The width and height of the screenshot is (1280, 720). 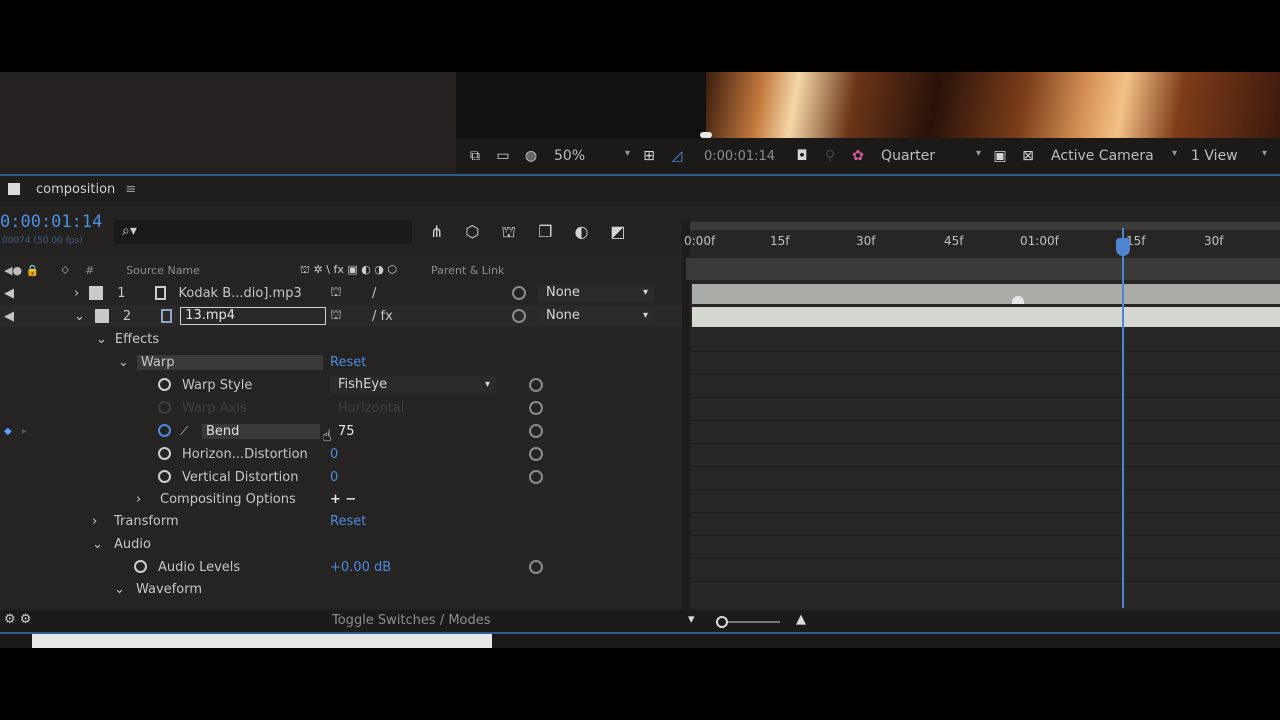 What do you see at coordinates (985, 410) in the screenshot?
I see `track-row` at bounding box center [985, 410].